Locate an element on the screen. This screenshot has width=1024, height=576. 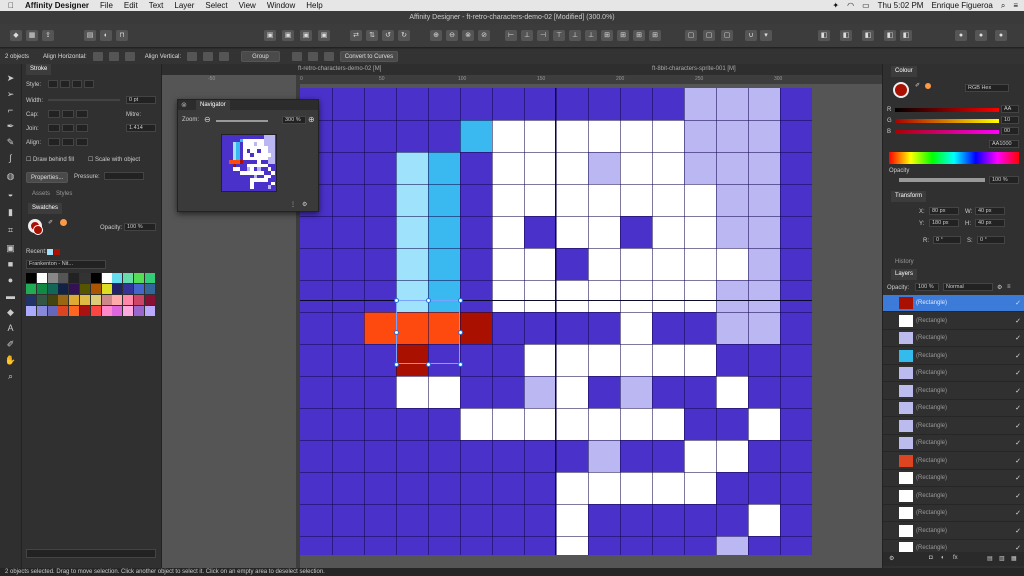
assets-tab: Assets is located at coordinates (41, 194).